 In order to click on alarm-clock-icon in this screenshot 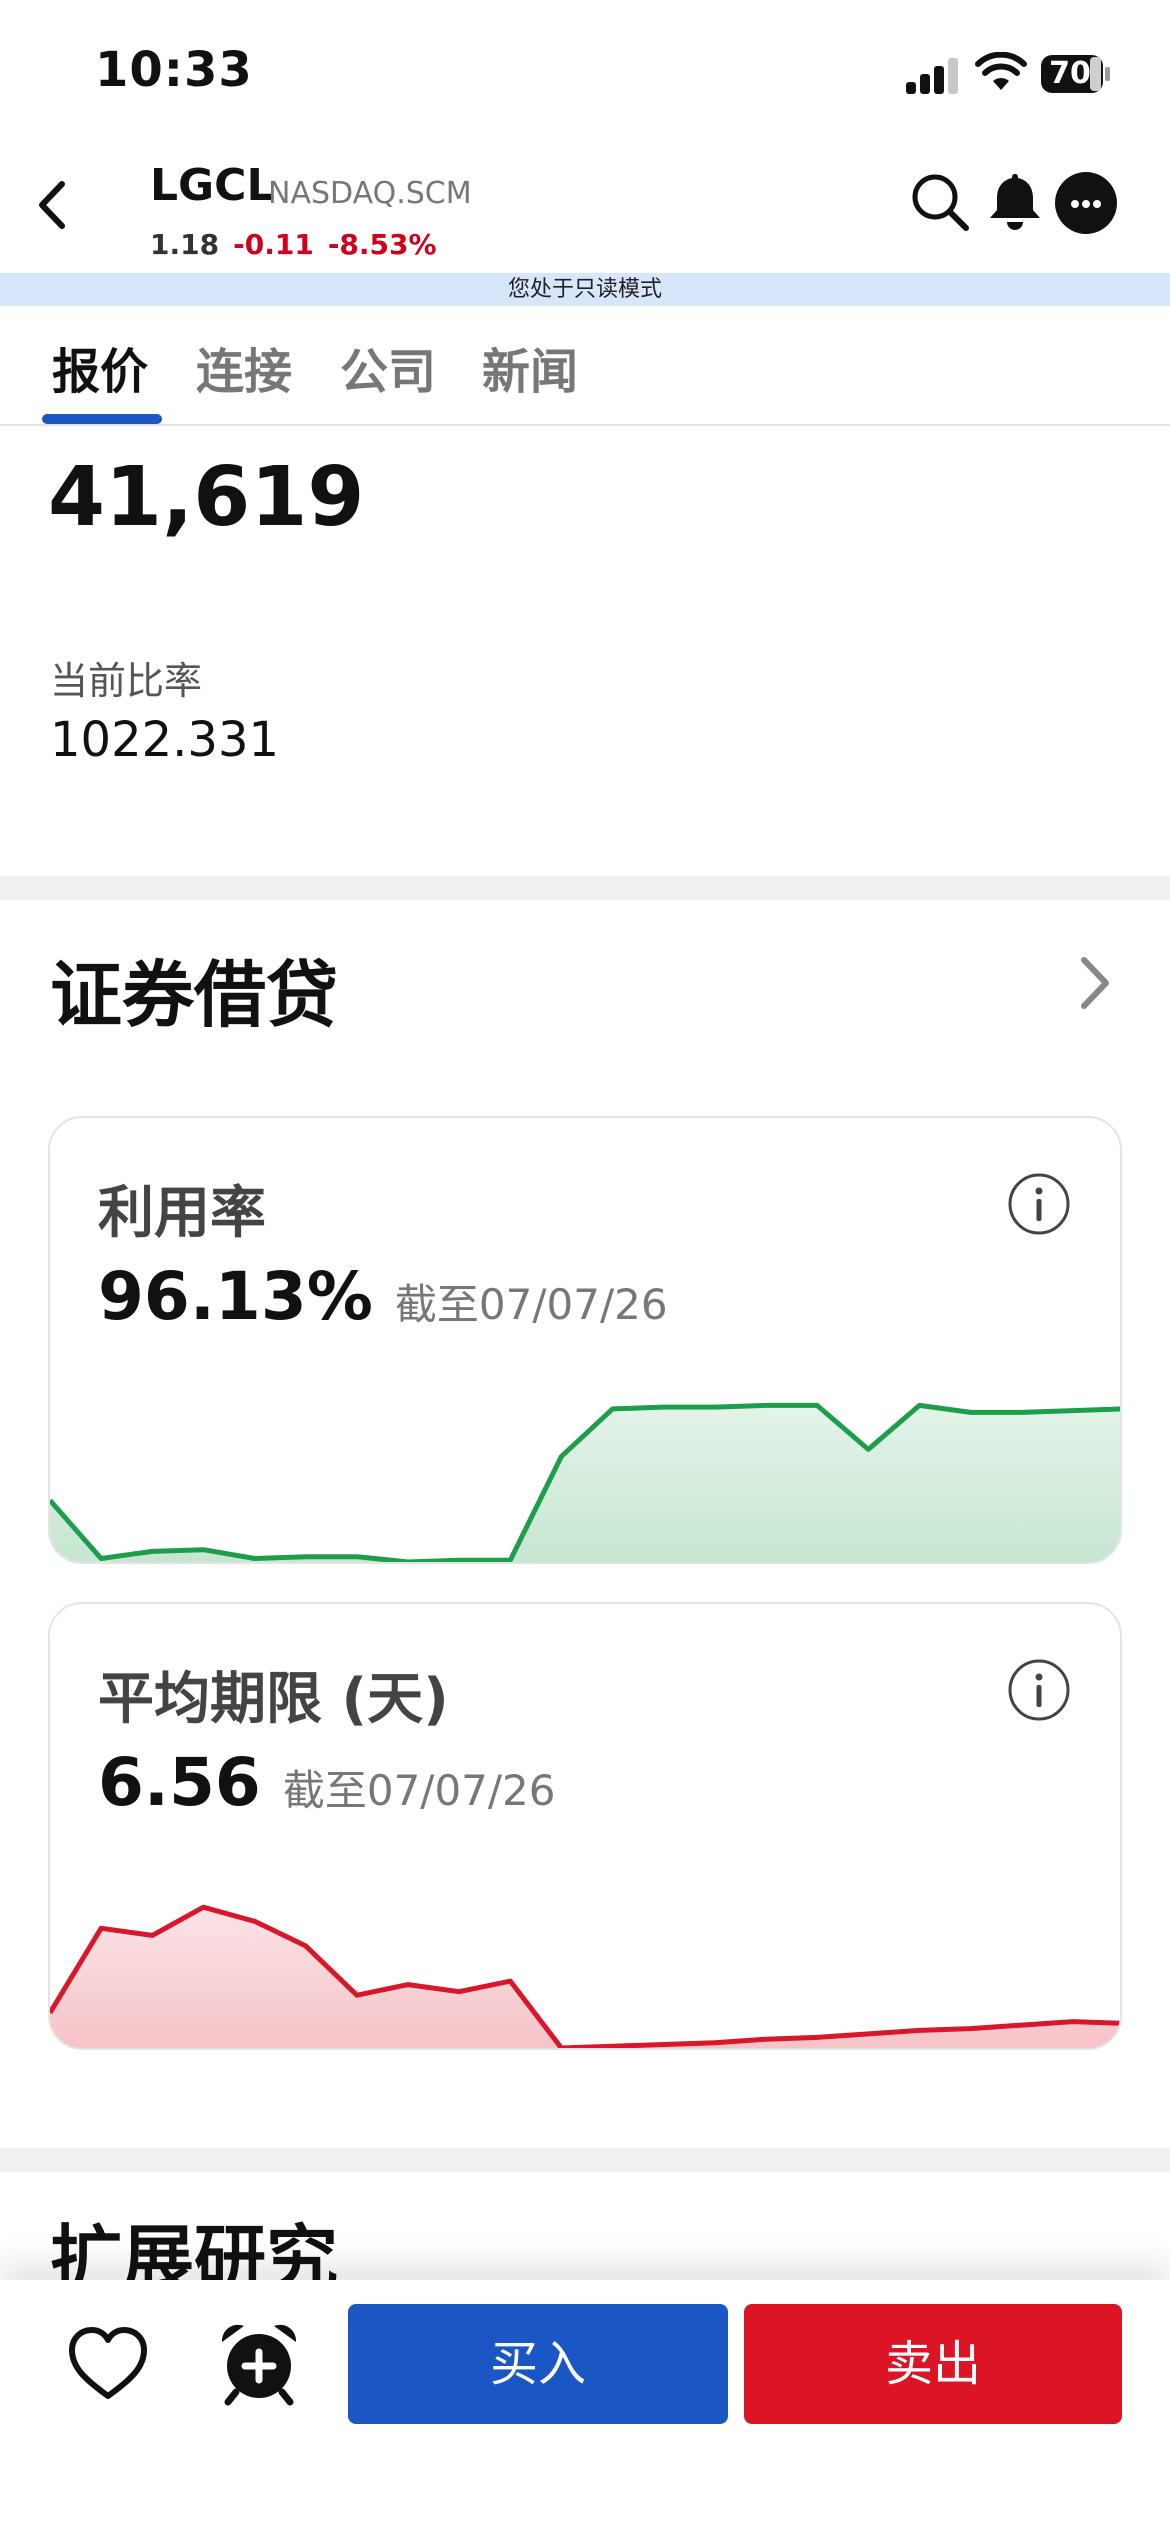, I will do `click(259, 2363)`.